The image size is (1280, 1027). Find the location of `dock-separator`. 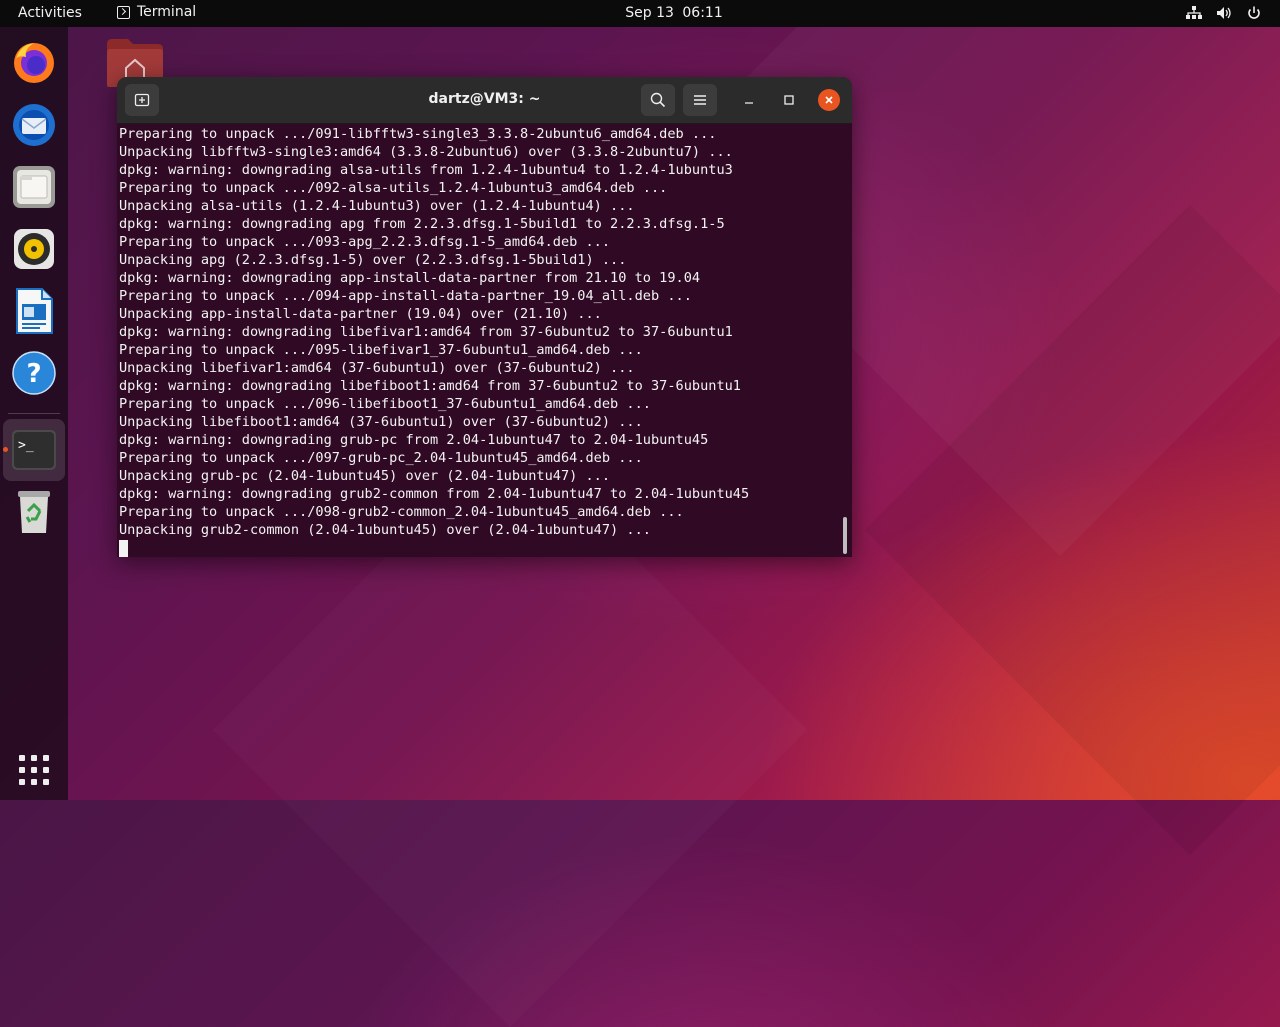

dock-separator is located at coordinates (34, 413).